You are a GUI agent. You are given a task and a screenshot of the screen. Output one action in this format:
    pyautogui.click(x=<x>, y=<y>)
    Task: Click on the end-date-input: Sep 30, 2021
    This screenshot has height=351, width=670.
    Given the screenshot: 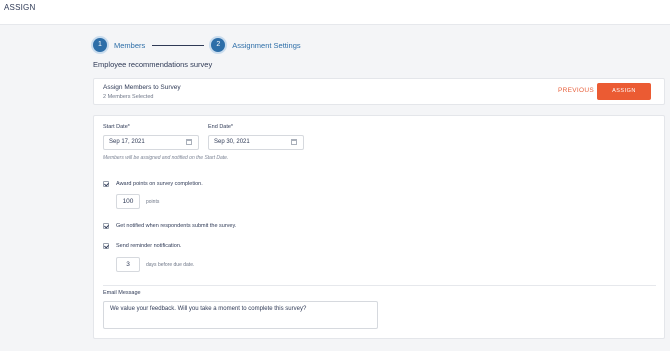 What is the action you would take?
    pyautogui.click(x=256, y=142)
    